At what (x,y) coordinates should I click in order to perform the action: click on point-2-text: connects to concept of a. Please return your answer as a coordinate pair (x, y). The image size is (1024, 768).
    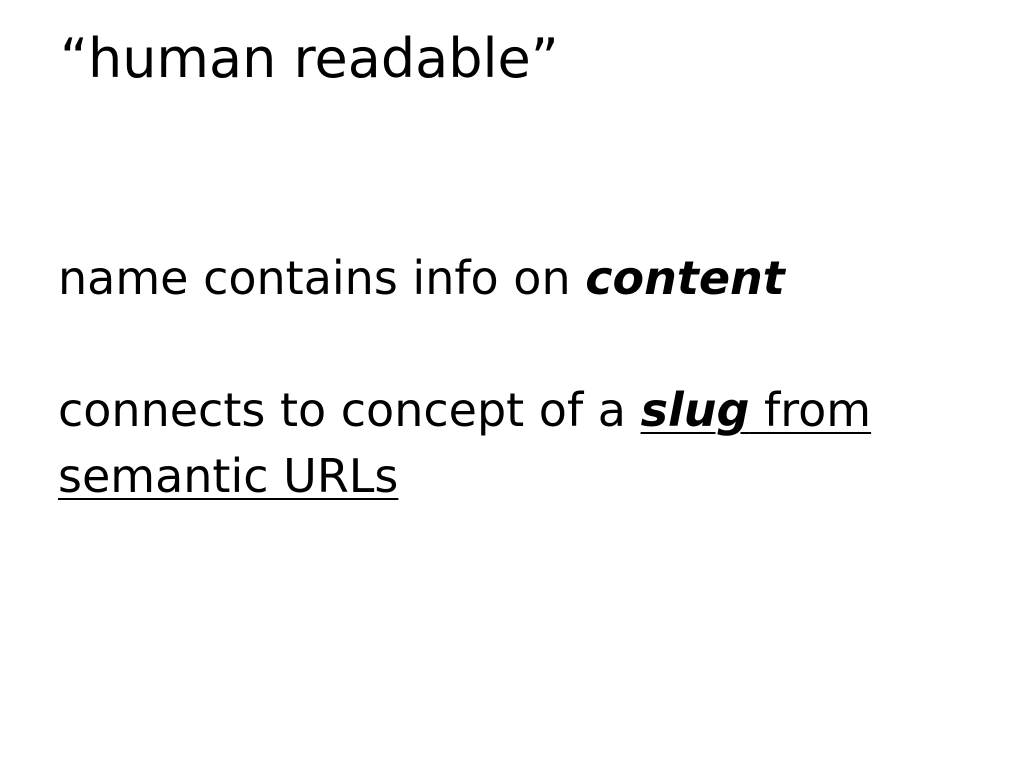
    Looking at the image, I should click on (349, 410).